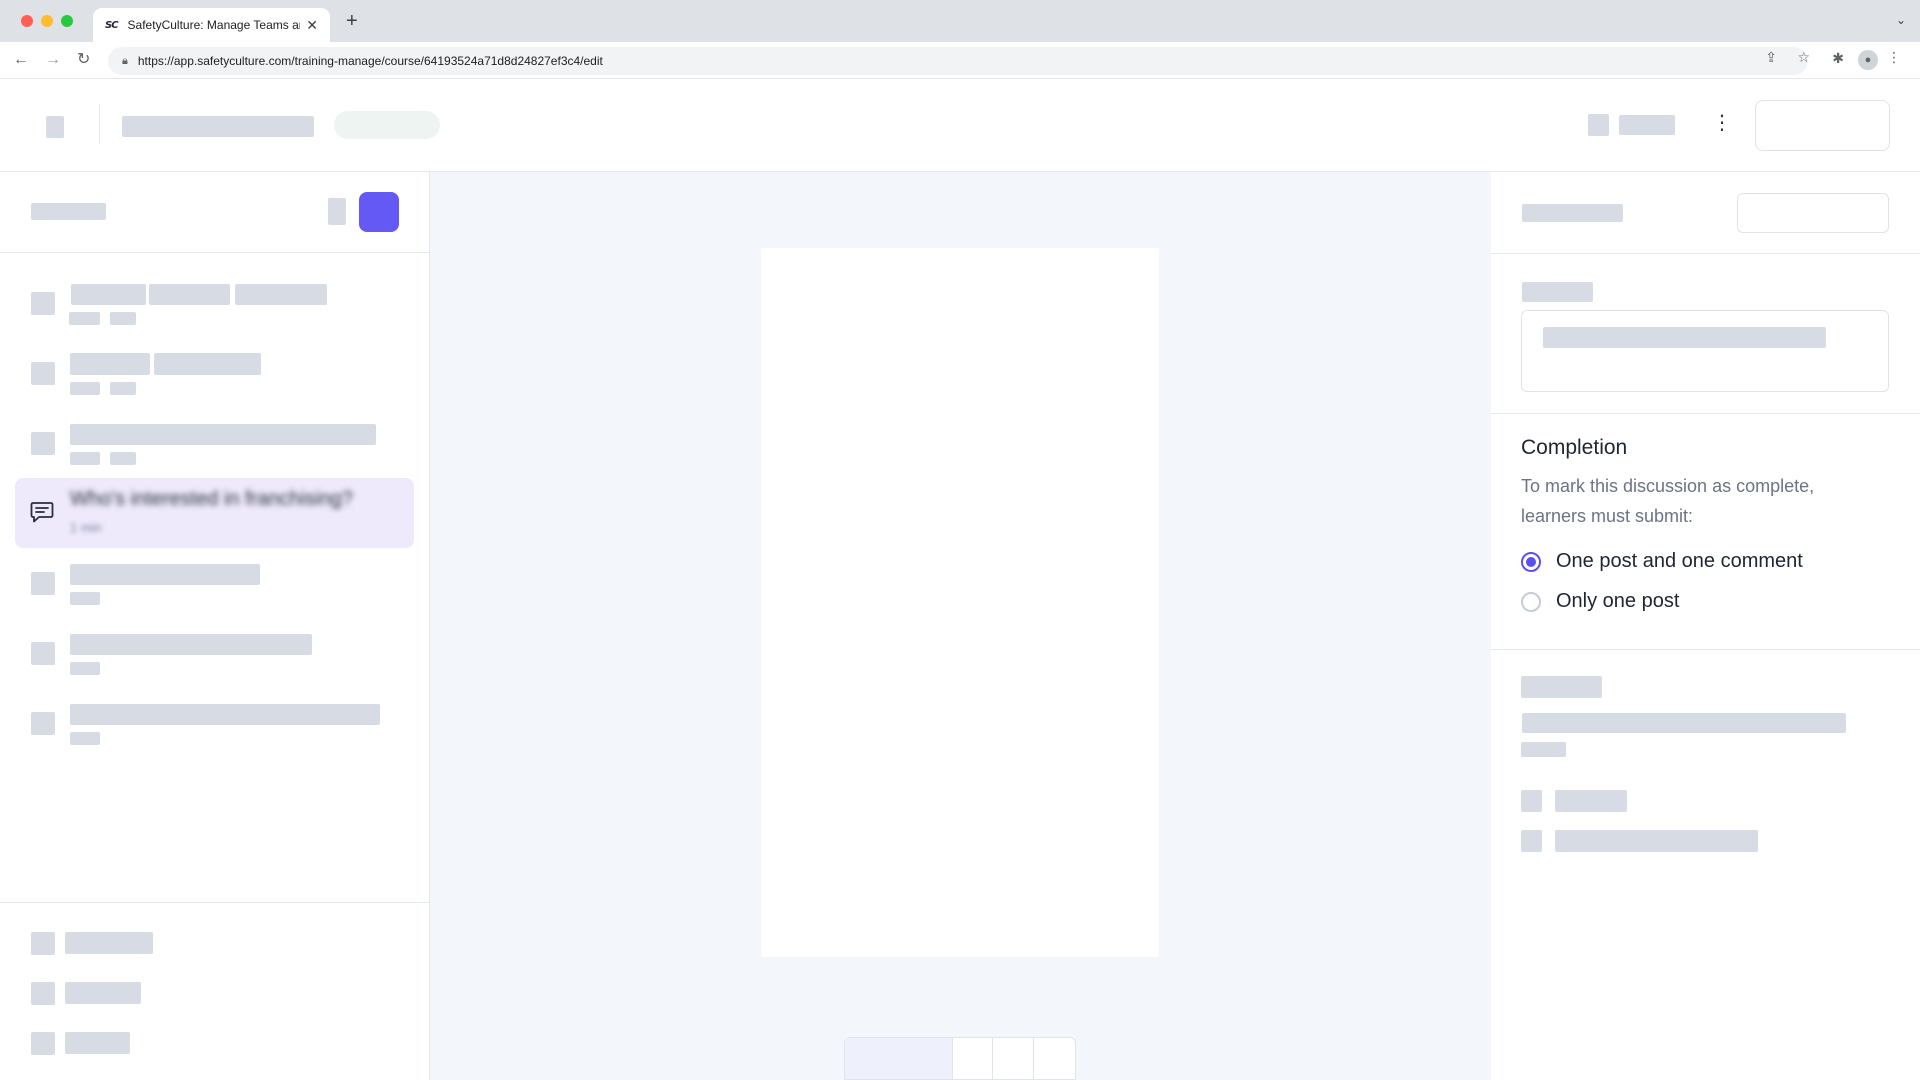 This screenshot has width=1920, height=1080. Describe the element at coordinates (68, 211) in the screenshot. I see `outline-title-placeholder` at that location.